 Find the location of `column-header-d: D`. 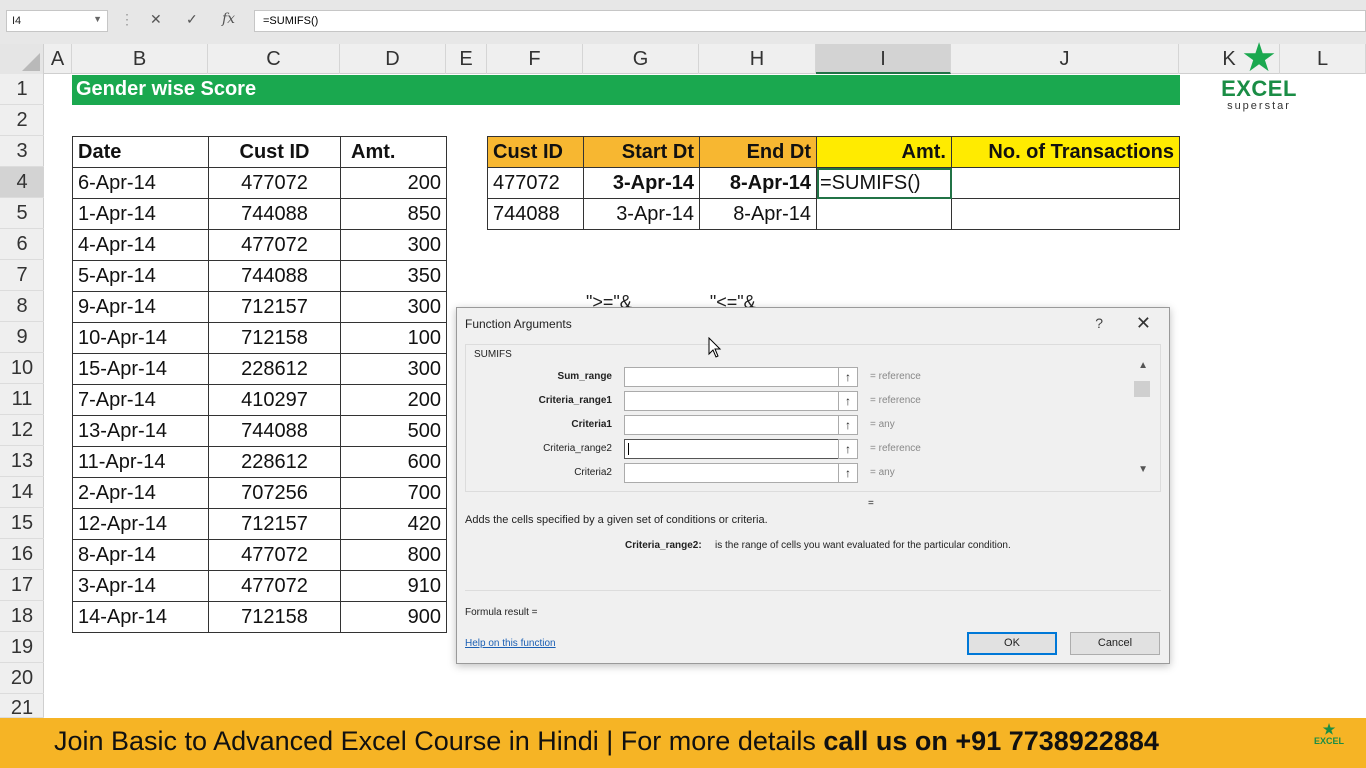

column-header-d: D is located at coordinates (393, 59).